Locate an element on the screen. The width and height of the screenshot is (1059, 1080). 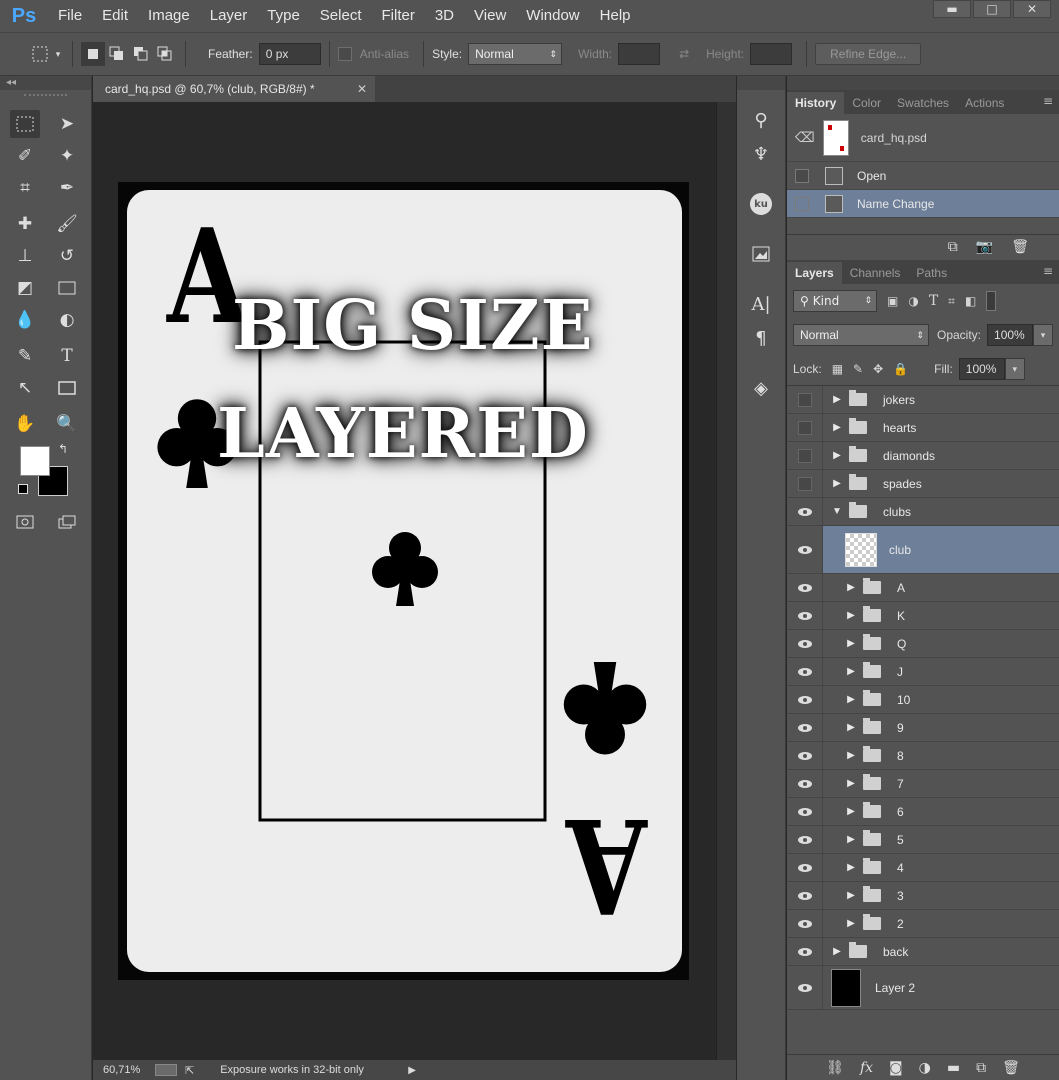
layer-row-clubs: ▼ clubs is located at coordinates (923, 512).